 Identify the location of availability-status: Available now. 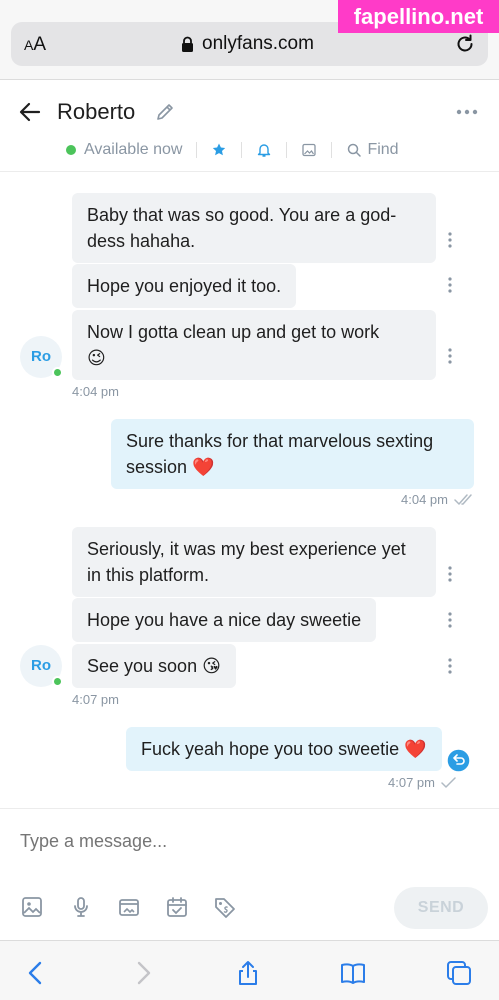
(133, 149).